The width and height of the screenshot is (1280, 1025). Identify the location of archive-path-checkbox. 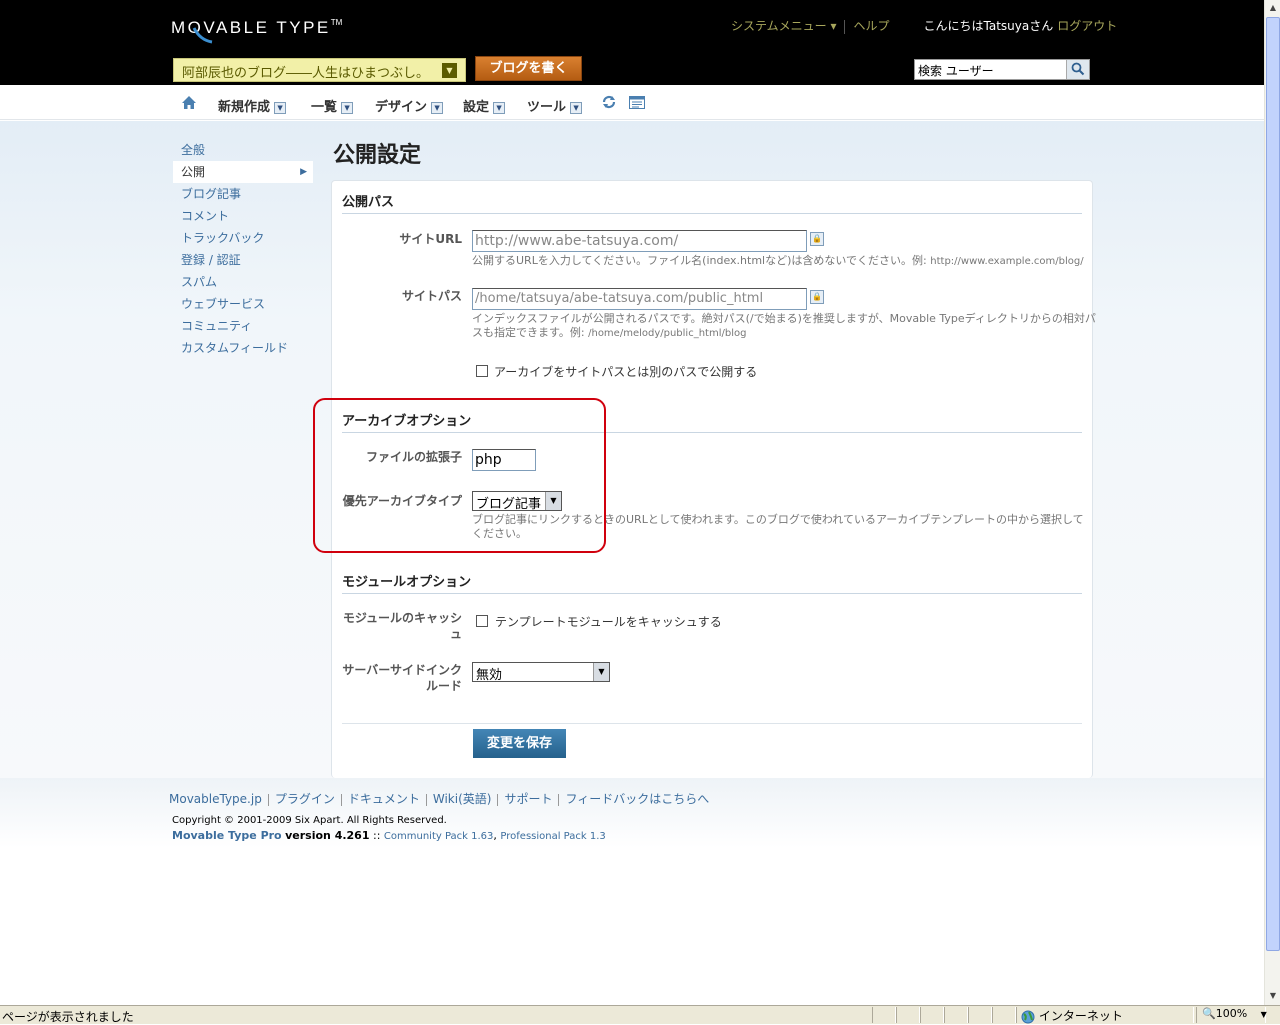
(482, 371).